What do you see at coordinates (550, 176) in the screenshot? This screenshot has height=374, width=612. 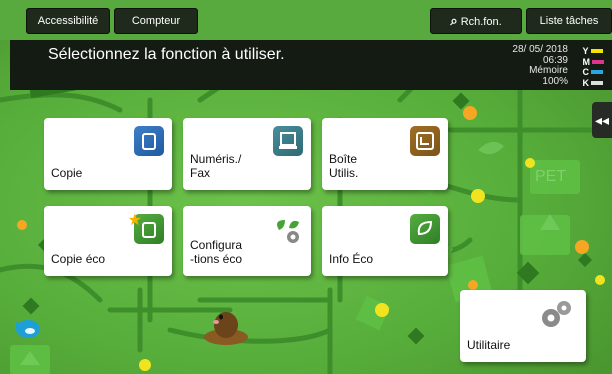 I see `svg-text: PET` at bounding box center [550, 176].